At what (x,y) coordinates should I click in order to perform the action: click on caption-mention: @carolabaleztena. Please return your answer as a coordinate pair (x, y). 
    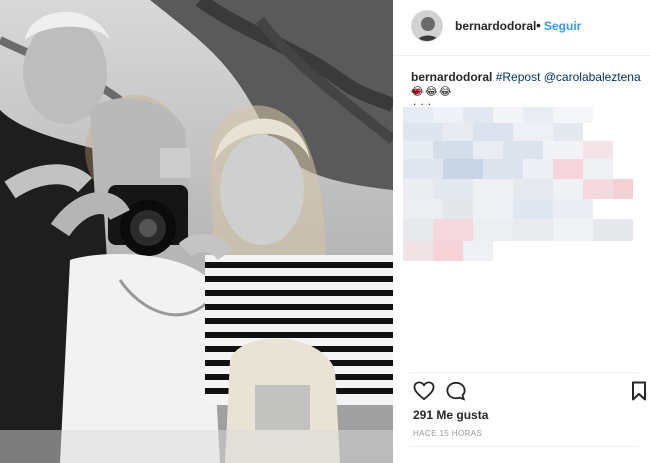
    Looking at the image, I should click on (592, 77).